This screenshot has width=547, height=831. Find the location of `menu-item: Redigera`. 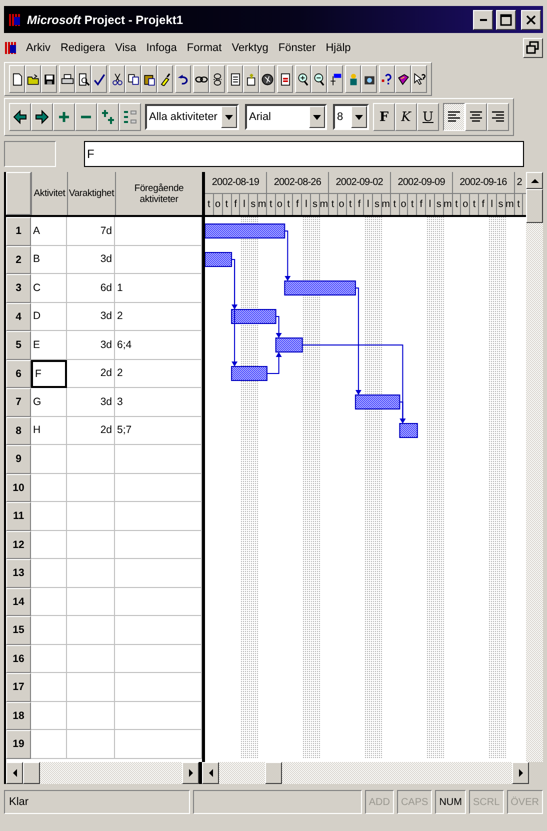

menu-item: Redigera is located at coordinates (83, 48).